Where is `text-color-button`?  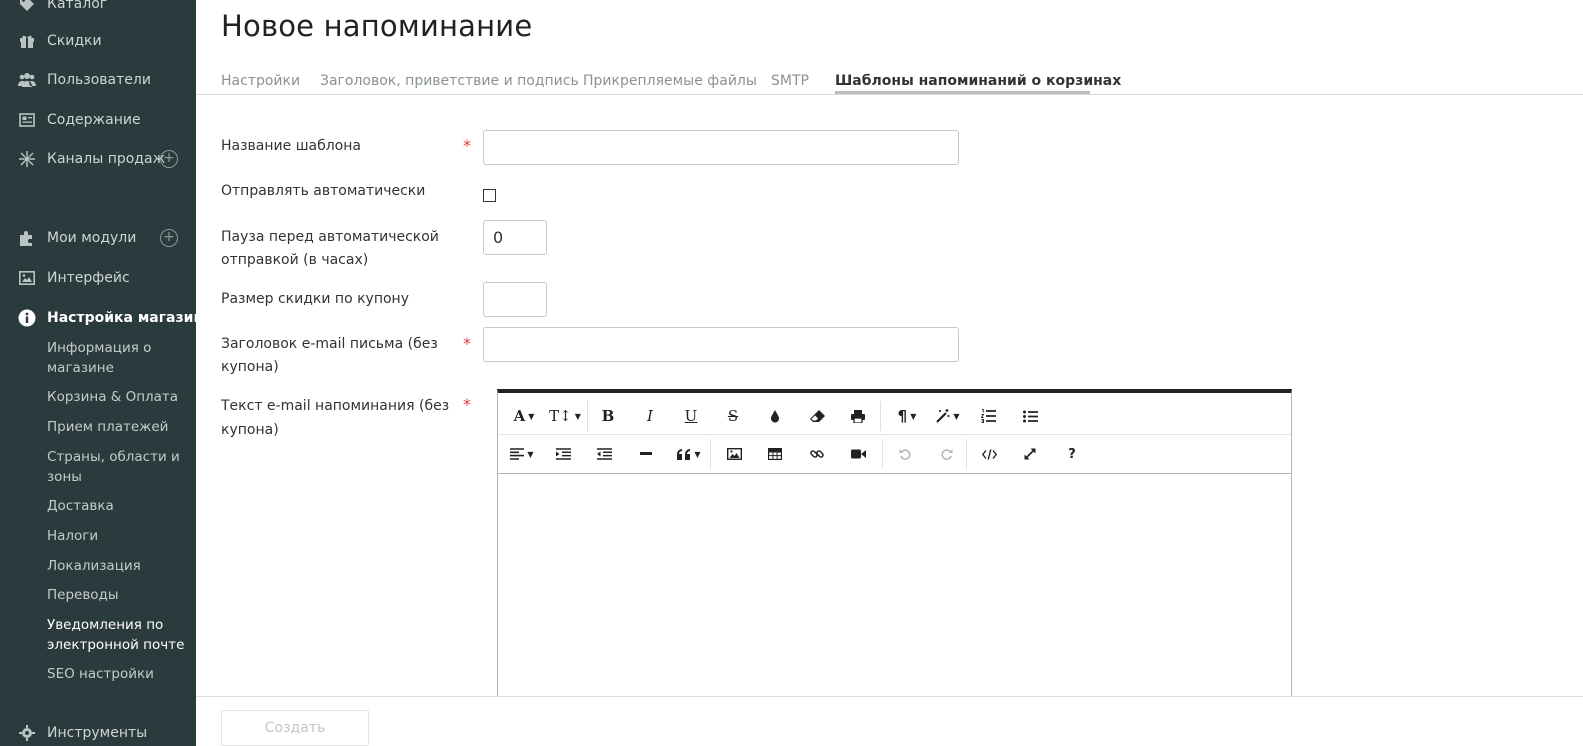 text-color-button is located at coordinates (775, 416).